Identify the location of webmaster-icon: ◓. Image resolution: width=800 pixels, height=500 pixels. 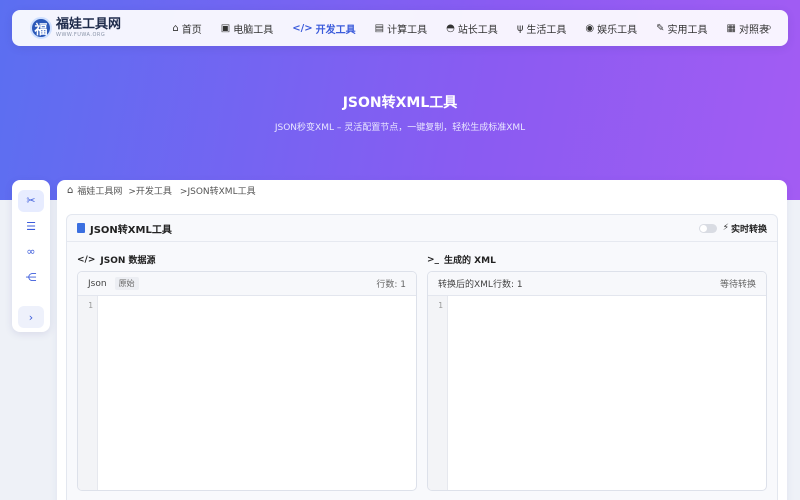
(450, 28).